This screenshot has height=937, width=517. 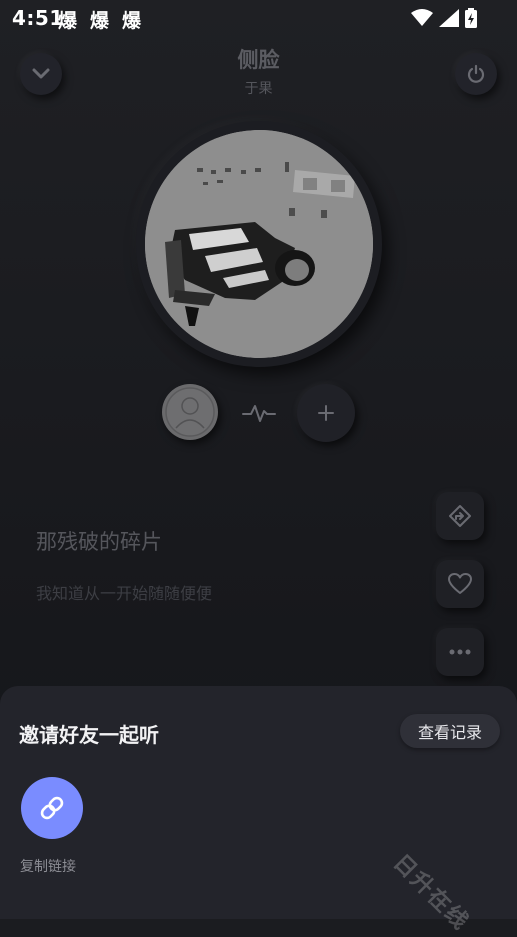 I want to click on view-history-button: 查看记录, so click(x=450, y=731).